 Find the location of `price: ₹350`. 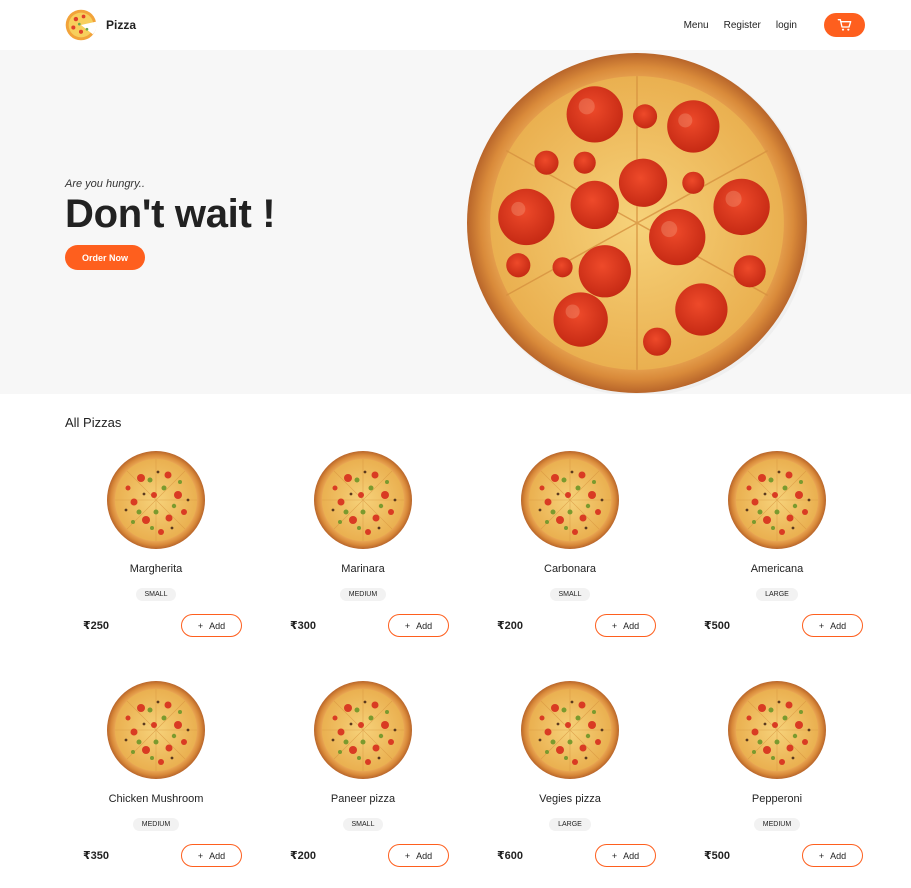

price: ₹350 is located at coordinates (96, 856).